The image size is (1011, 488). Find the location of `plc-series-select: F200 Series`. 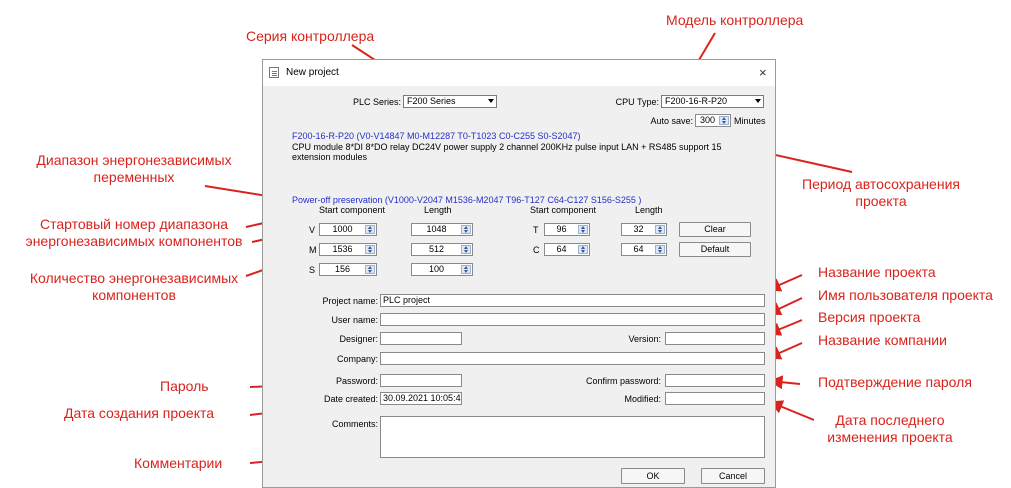

plc-series-select: F200 Series is located at coordinates (450, 101).